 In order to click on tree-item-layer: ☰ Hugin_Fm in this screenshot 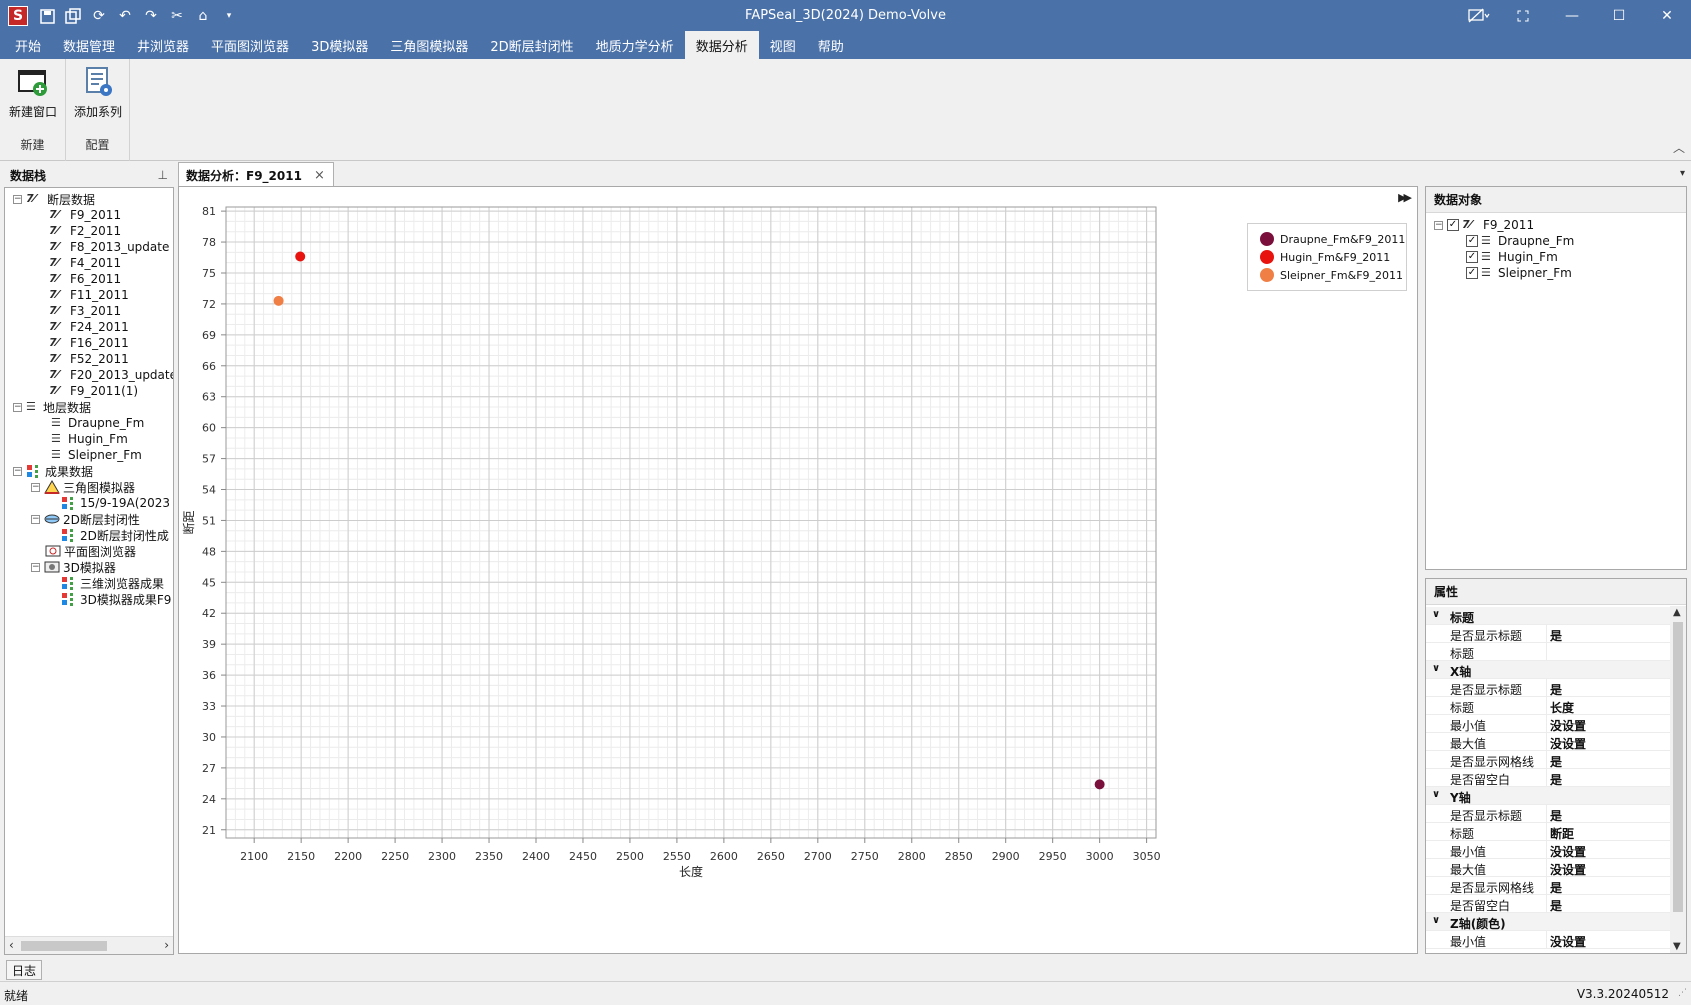, I will do `click(89, 439)`.